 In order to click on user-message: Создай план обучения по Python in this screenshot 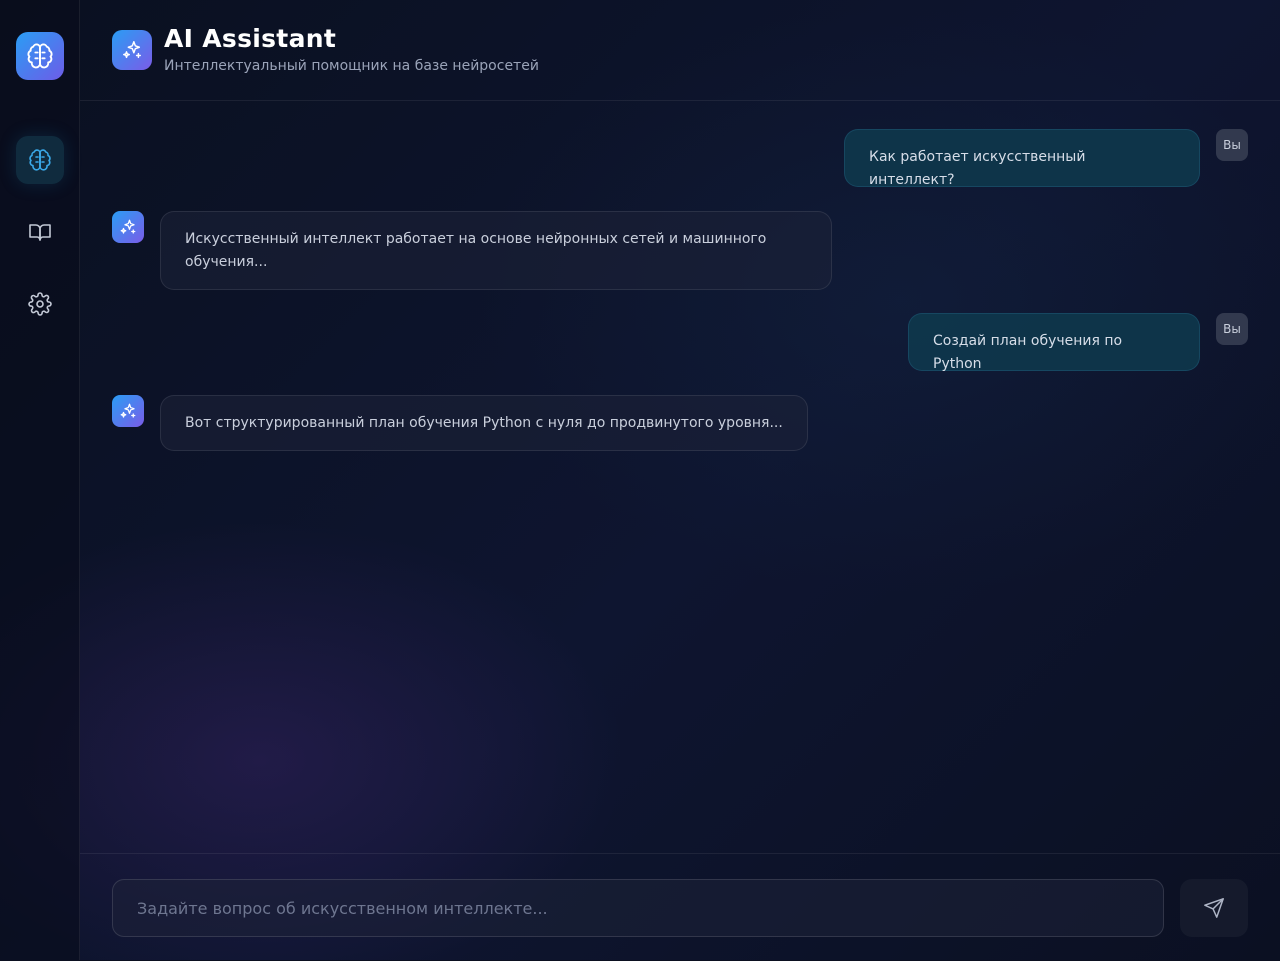, I will do `click(1054, 342)`.